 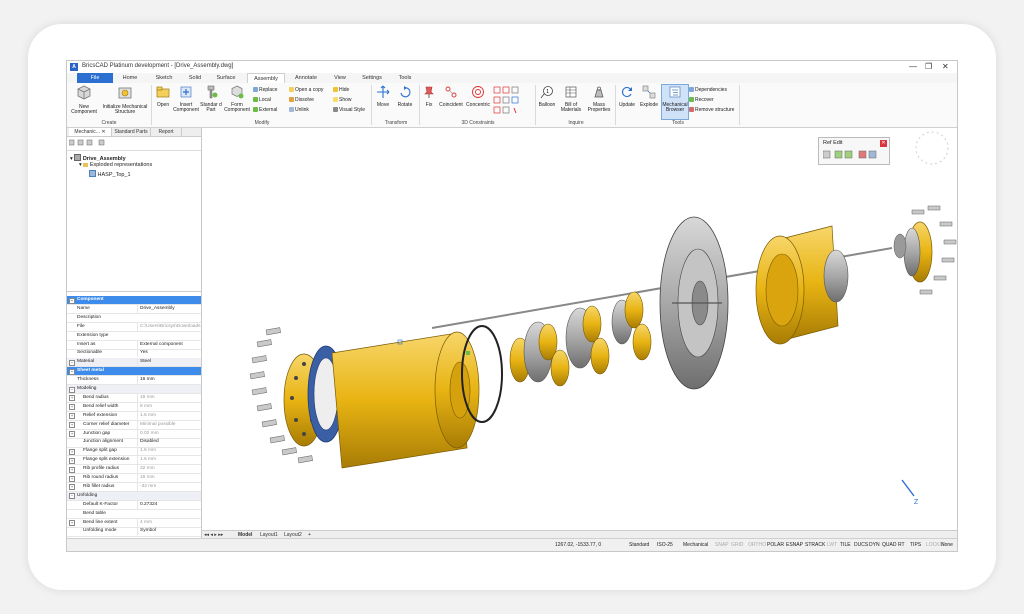 I want to click on coincident-button: Coincident, so click(x=451, y=96).